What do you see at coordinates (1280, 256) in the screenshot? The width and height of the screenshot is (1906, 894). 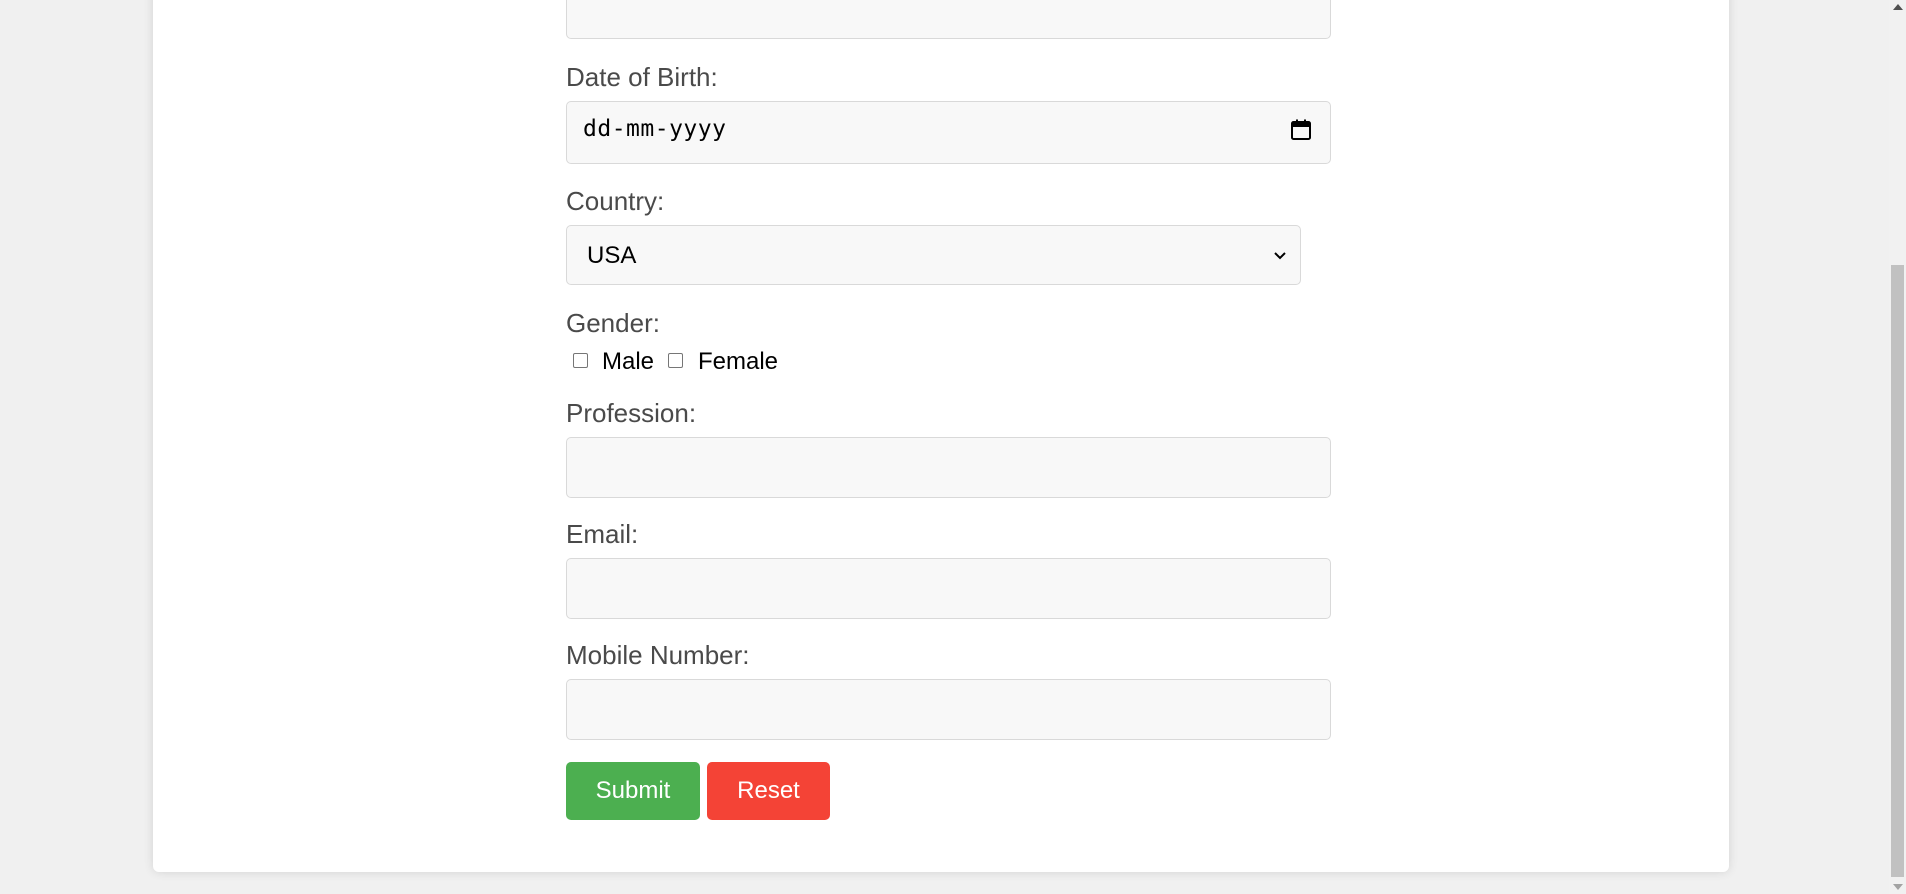 I see `chevron-down-icon` at bounding box center [1280, 256].